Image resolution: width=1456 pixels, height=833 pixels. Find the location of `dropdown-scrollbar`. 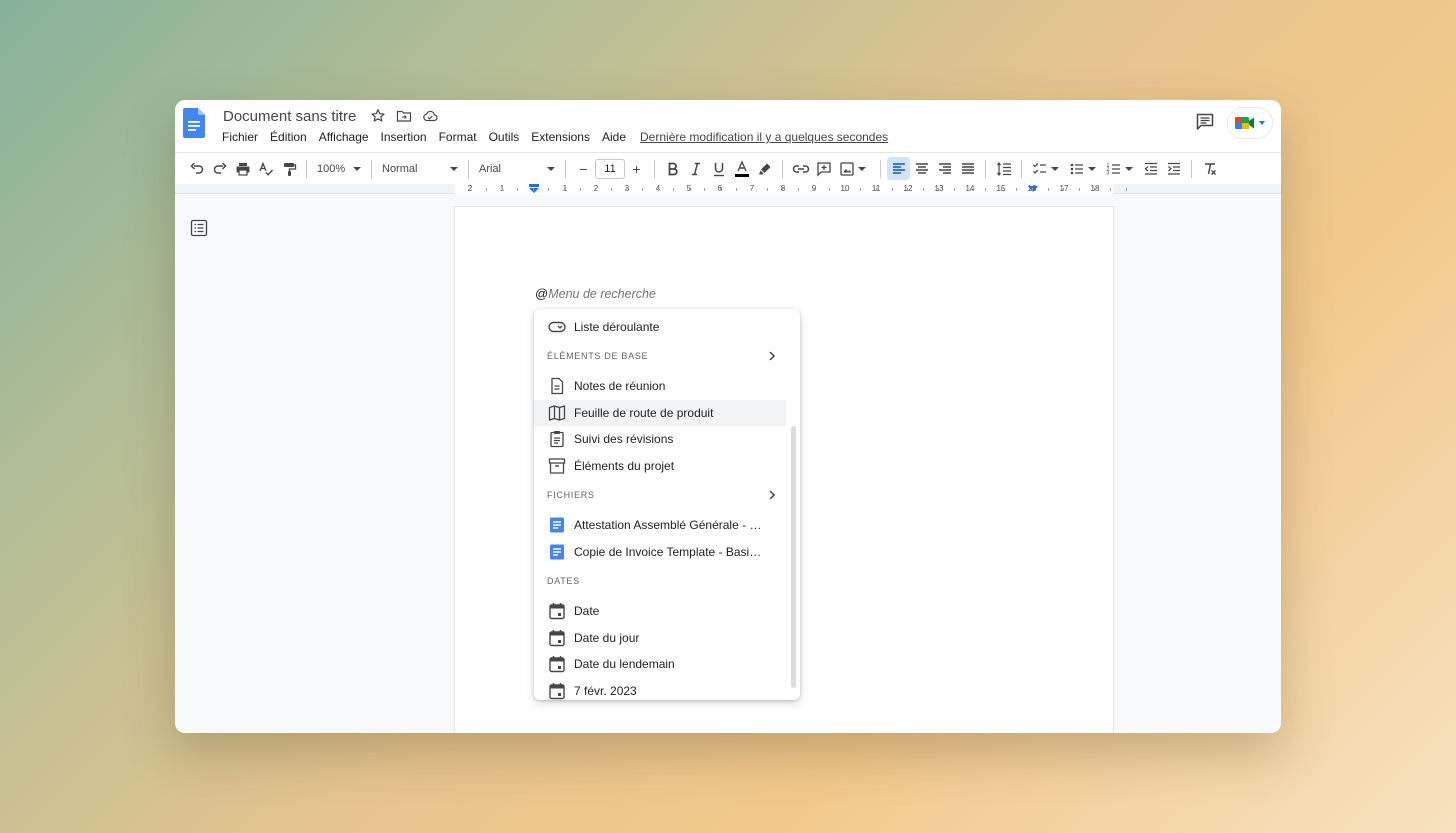

dropdown-scrollbar is located at coordinates (793, 557).